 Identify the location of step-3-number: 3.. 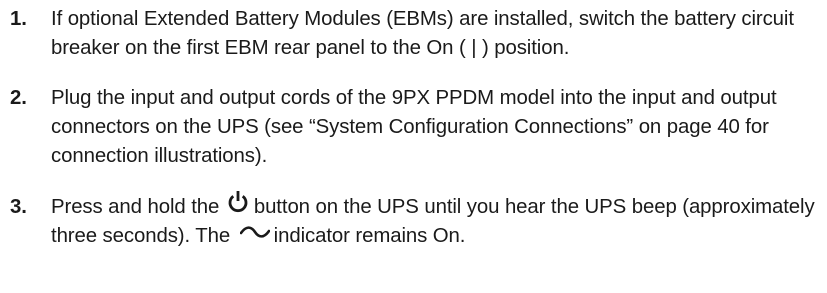
(18, 207).